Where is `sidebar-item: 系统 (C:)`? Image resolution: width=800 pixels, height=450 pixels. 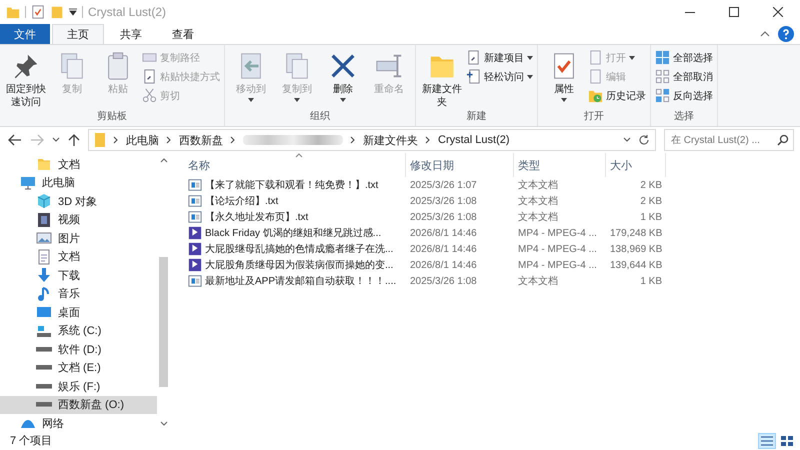
sidebar-item: 系统 (C:) is located at coordinates (78, 331).